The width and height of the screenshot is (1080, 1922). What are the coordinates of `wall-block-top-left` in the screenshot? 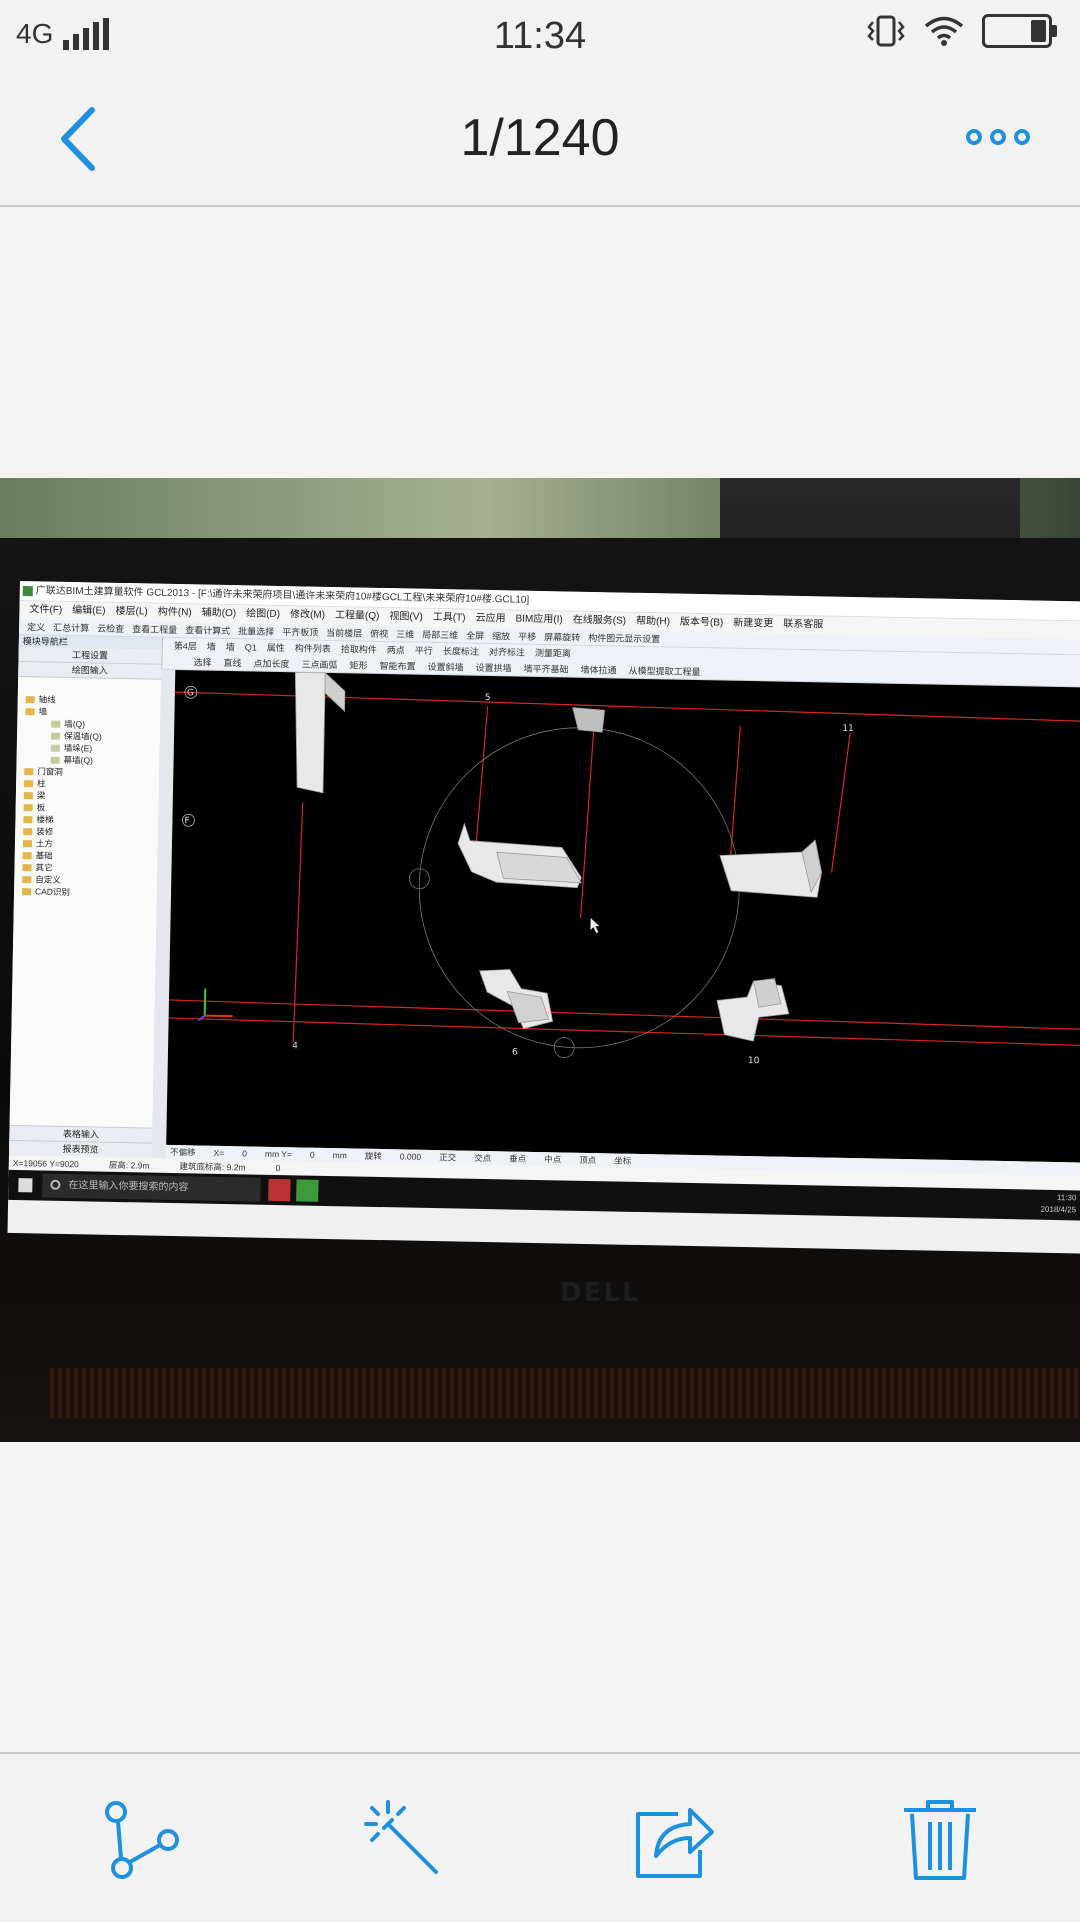 It's located at (310, 732).